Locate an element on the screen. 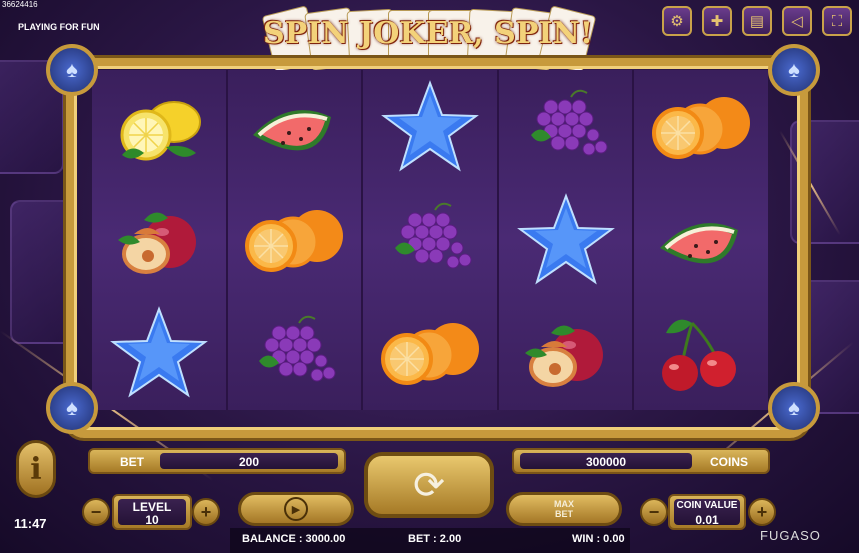  level-plus-button: + is located at coordinates (206, 512).